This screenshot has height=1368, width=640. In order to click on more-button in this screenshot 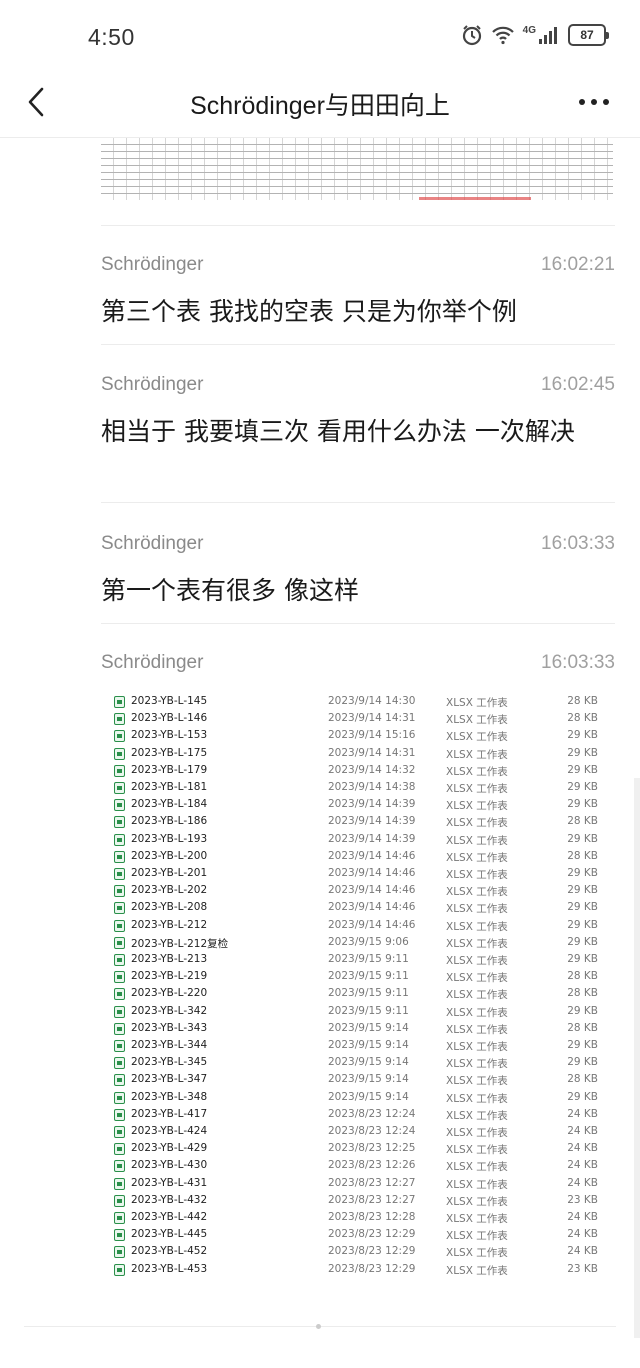, I will do `click(594, 102)`.